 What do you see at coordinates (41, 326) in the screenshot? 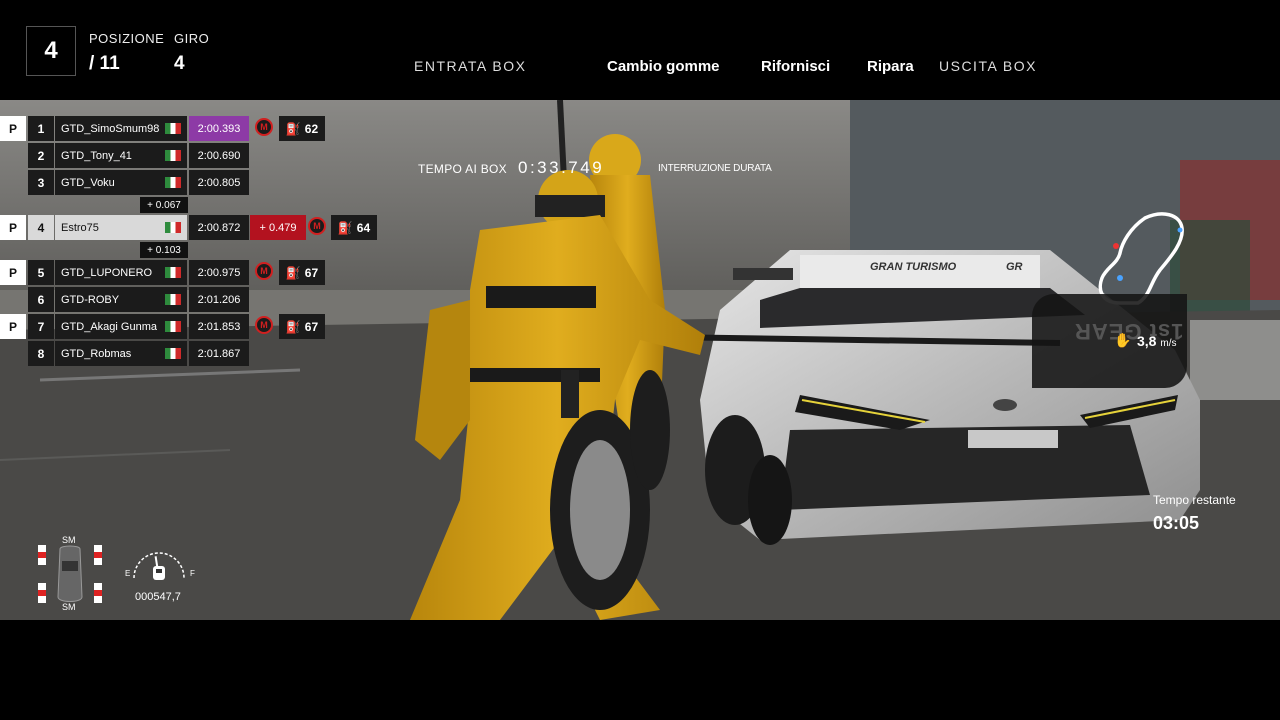
I see `row-position: 7` at bounding box center [41, 326].